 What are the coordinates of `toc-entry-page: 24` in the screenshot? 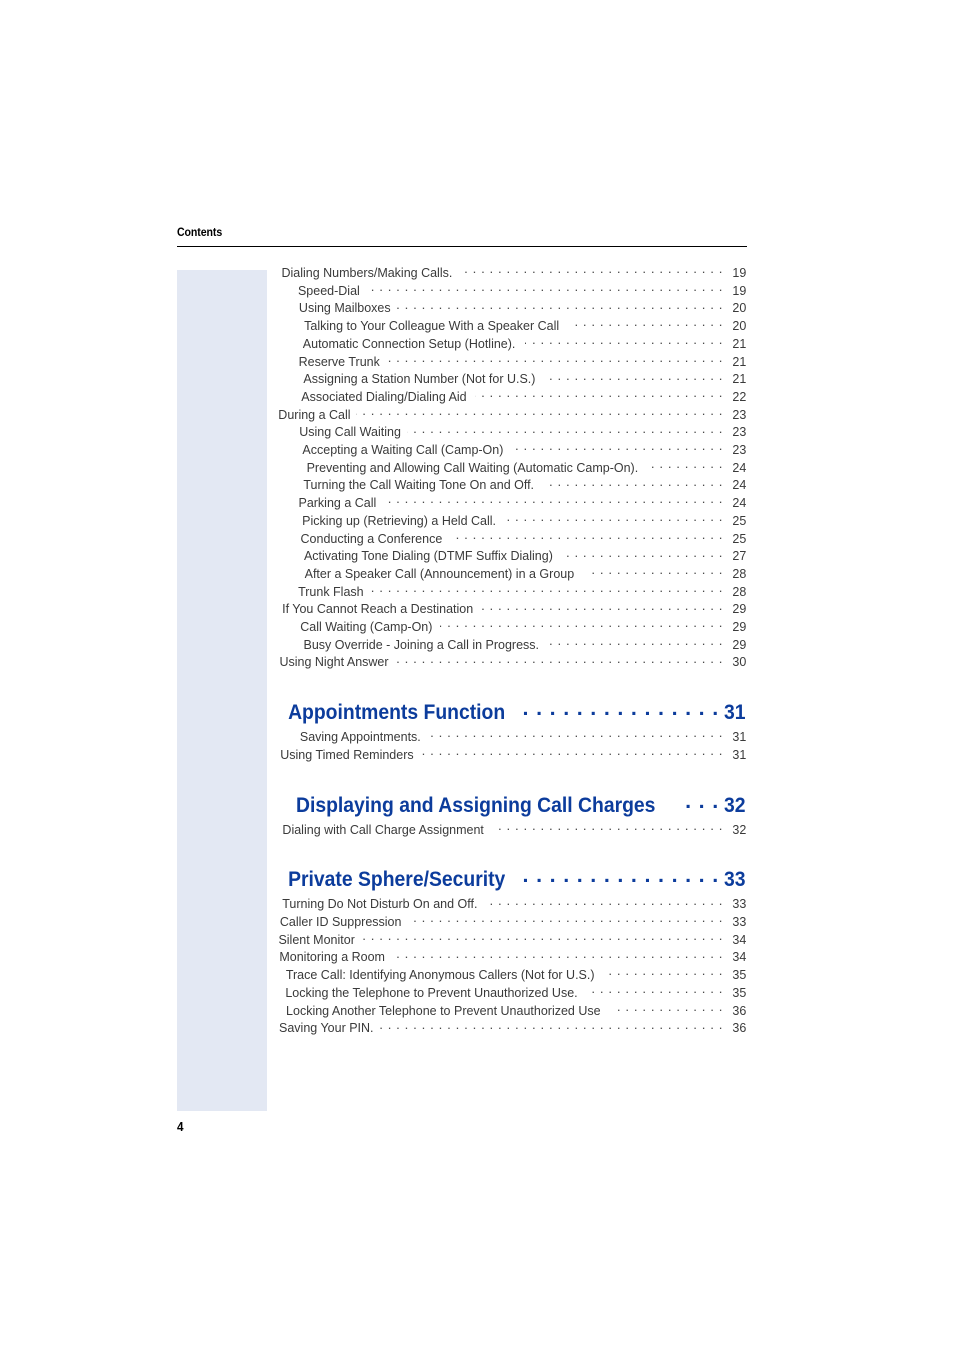 It's located at (739, 467).